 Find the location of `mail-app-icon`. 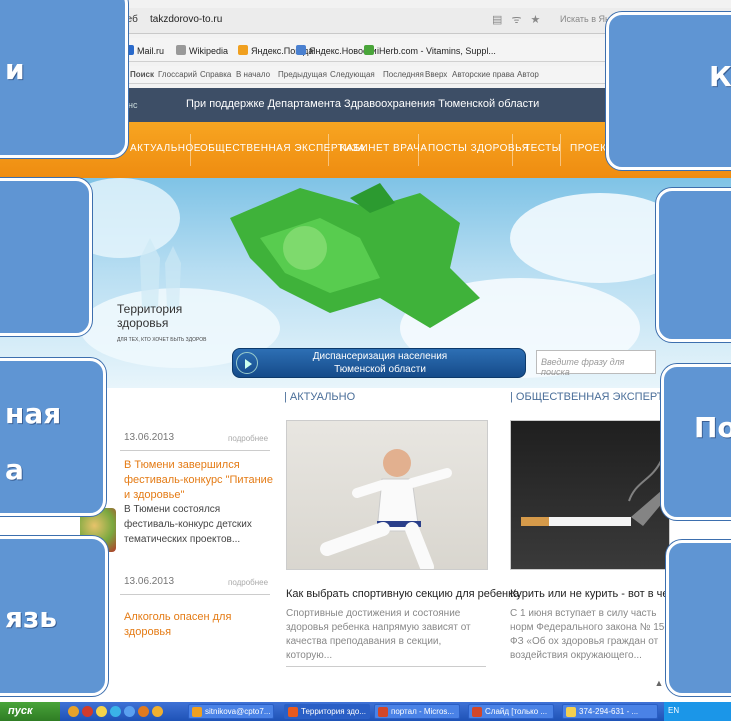

mail-app-icon is located at coordinates (197, 712).